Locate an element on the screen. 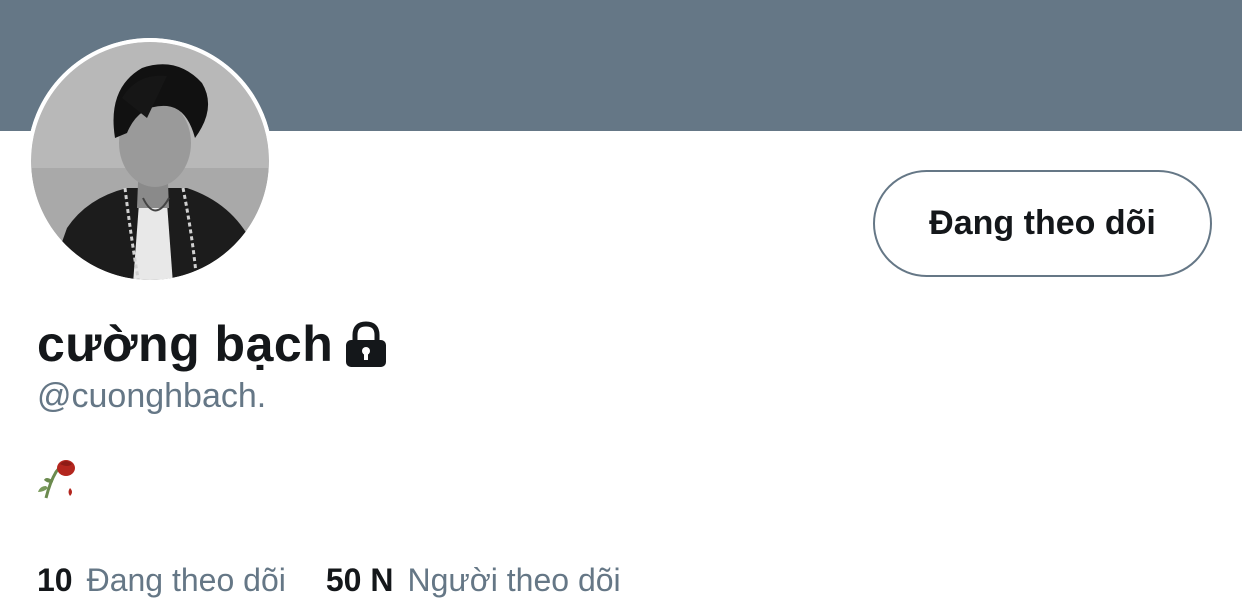  following-button: Đang theo dõi is located at coordinates (1042, 223).